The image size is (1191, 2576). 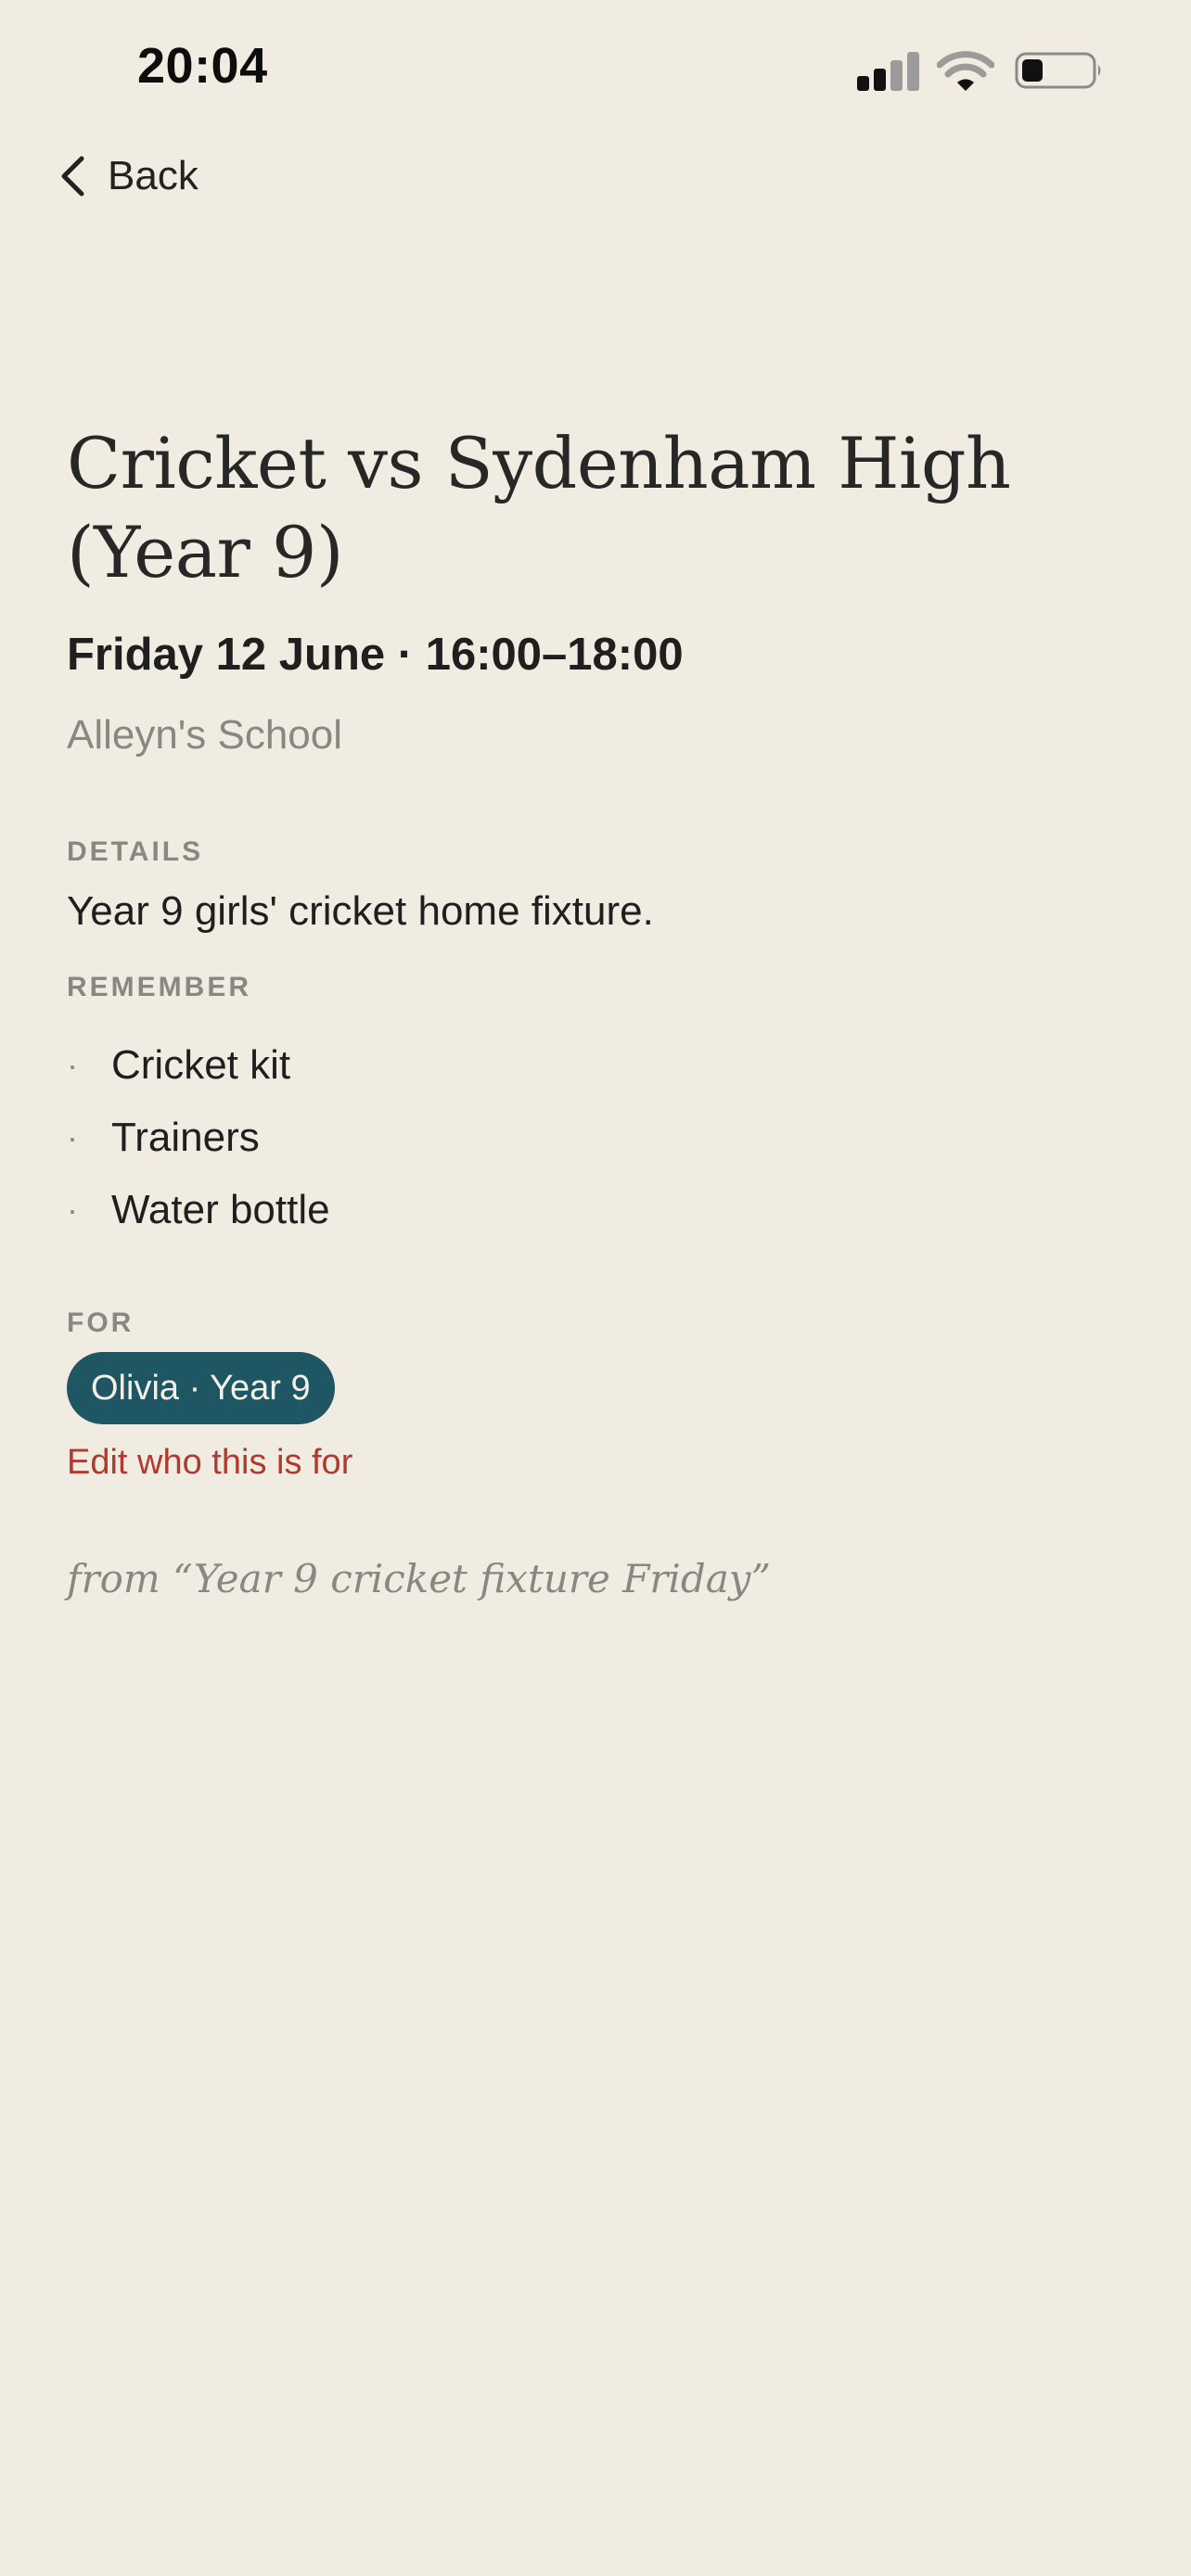 I want to click on event-title: Cricket vs Sydenham High (Year 9), so click(x=539, y=508).